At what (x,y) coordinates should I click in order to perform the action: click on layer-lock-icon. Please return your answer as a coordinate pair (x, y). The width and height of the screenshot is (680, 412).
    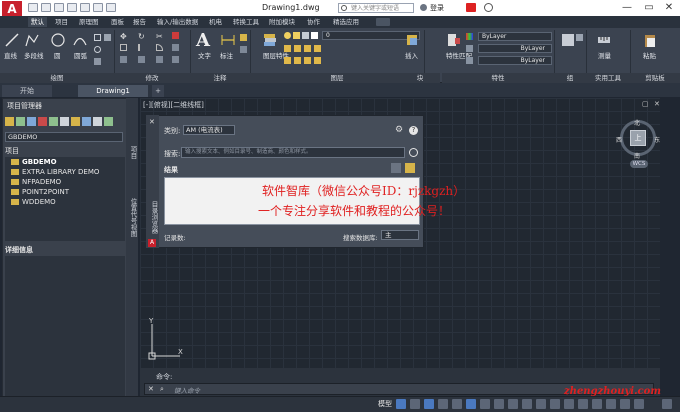
    Looking at the image, I should click on (305, 35).